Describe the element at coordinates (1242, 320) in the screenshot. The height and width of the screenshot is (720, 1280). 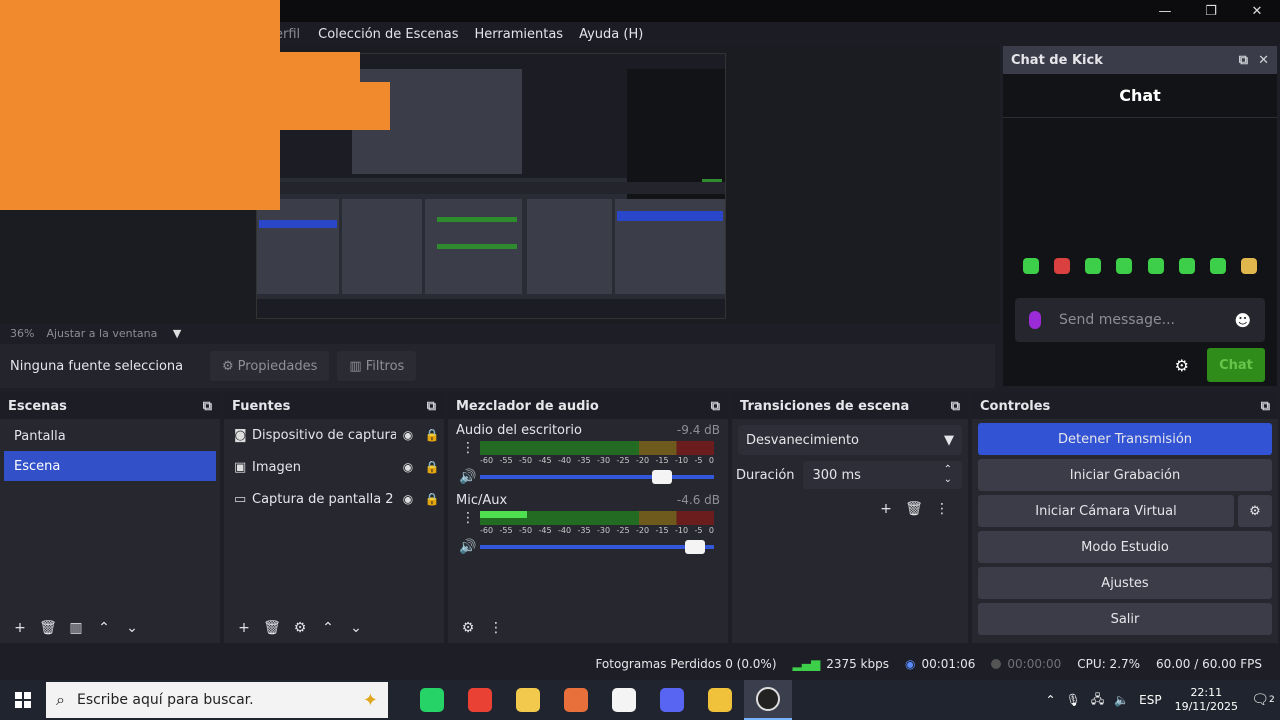
I see `emoji-icon: ☻` at that location.